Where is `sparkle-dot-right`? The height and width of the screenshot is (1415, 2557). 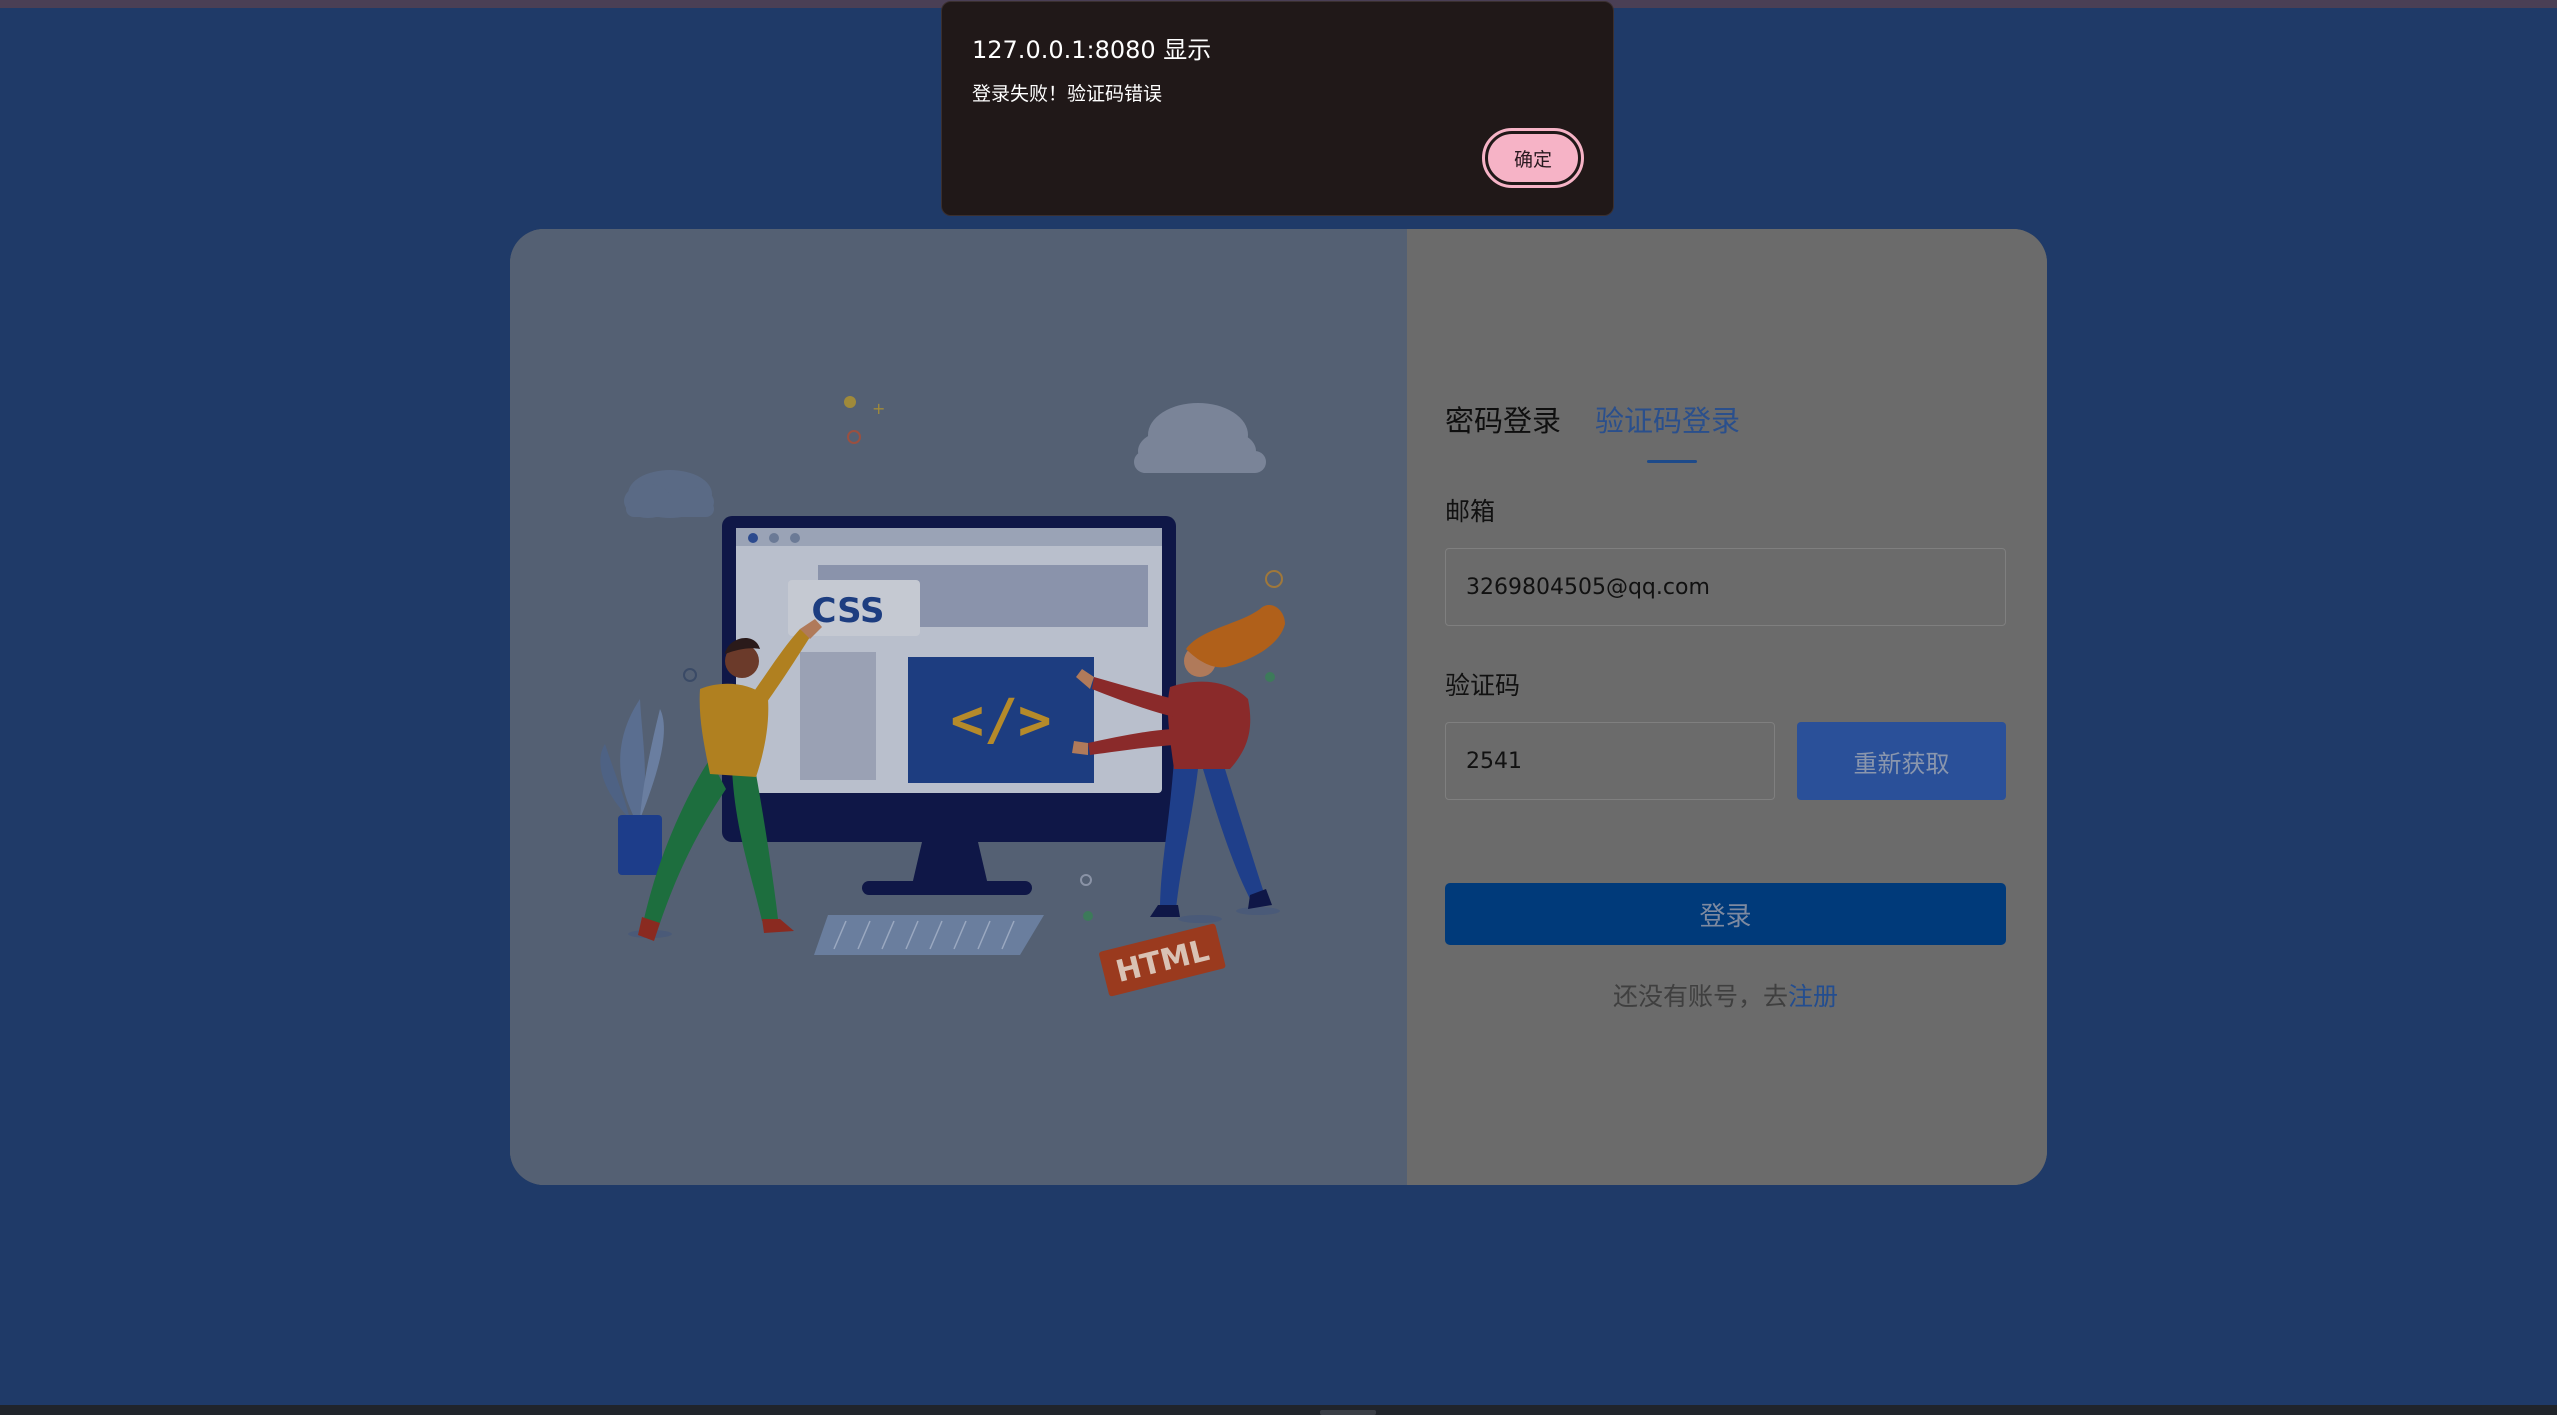
sparkle-dot-right is located at coordinates (1270, 677).